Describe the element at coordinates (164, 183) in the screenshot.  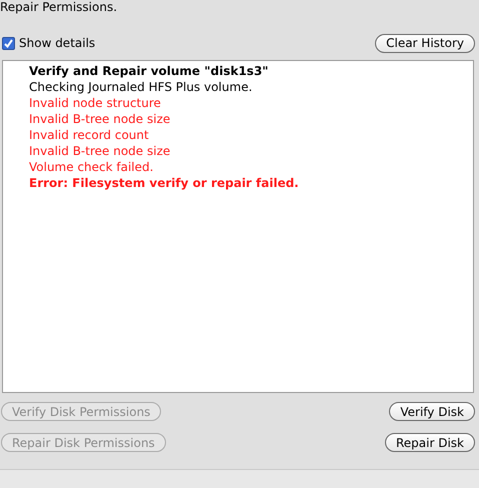
I see `log-line: Error: Filesystem verify or repair failed.` at that location.